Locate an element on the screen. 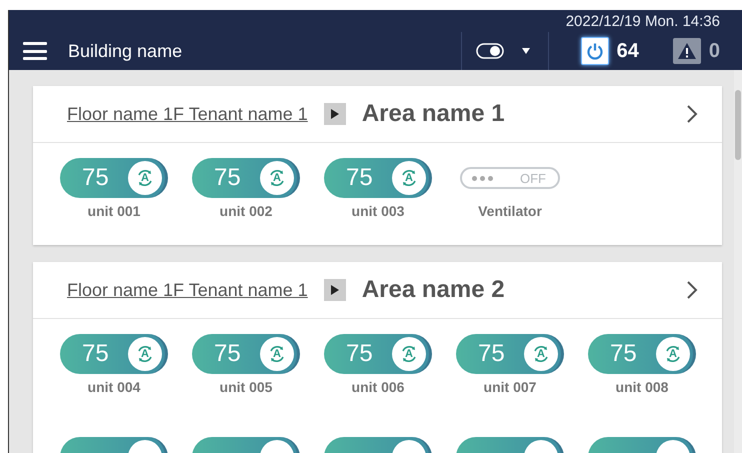 The height and width of the screenshot is (453, 742). unit-name: unit 003 is located at coordinates (378, 211).